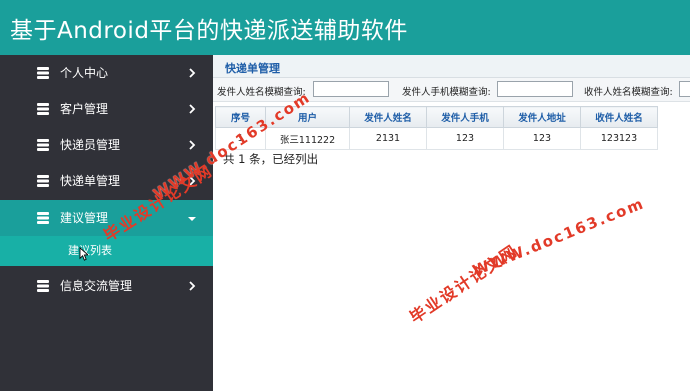 Image resolution: width=690 pixels, height=391 pixels. I want to click on caret-down-icon, so click(192, 219).